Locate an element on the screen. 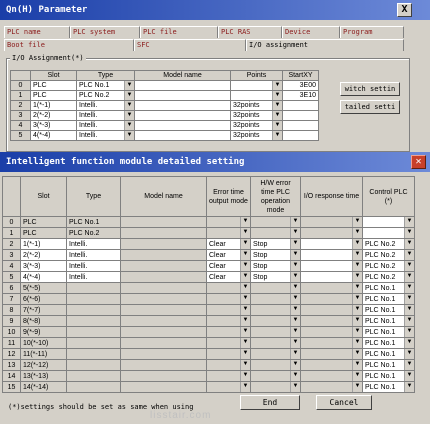 Image resolution: width=430 pixels, height=424 pixels. end-button: End is located at coordinates (270, 402).